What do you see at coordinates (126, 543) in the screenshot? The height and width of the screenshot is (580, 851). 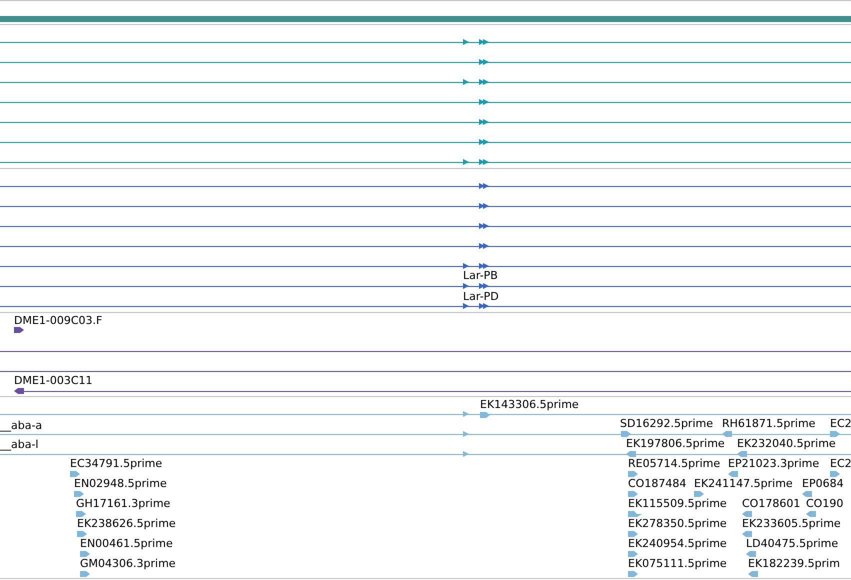 I see `feature-label: EN00461.5prime` at bounding box center [126, 543].